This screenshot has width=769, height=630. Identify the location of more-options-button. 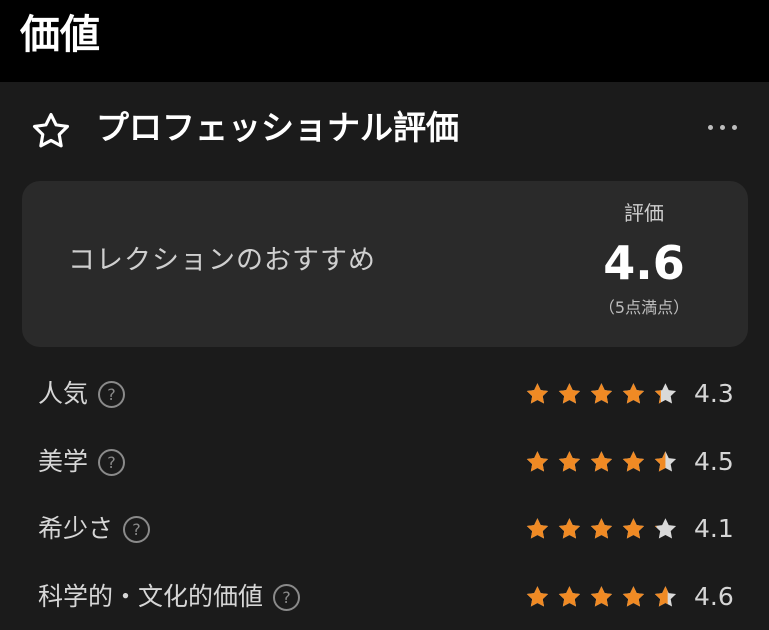
(722, 127).